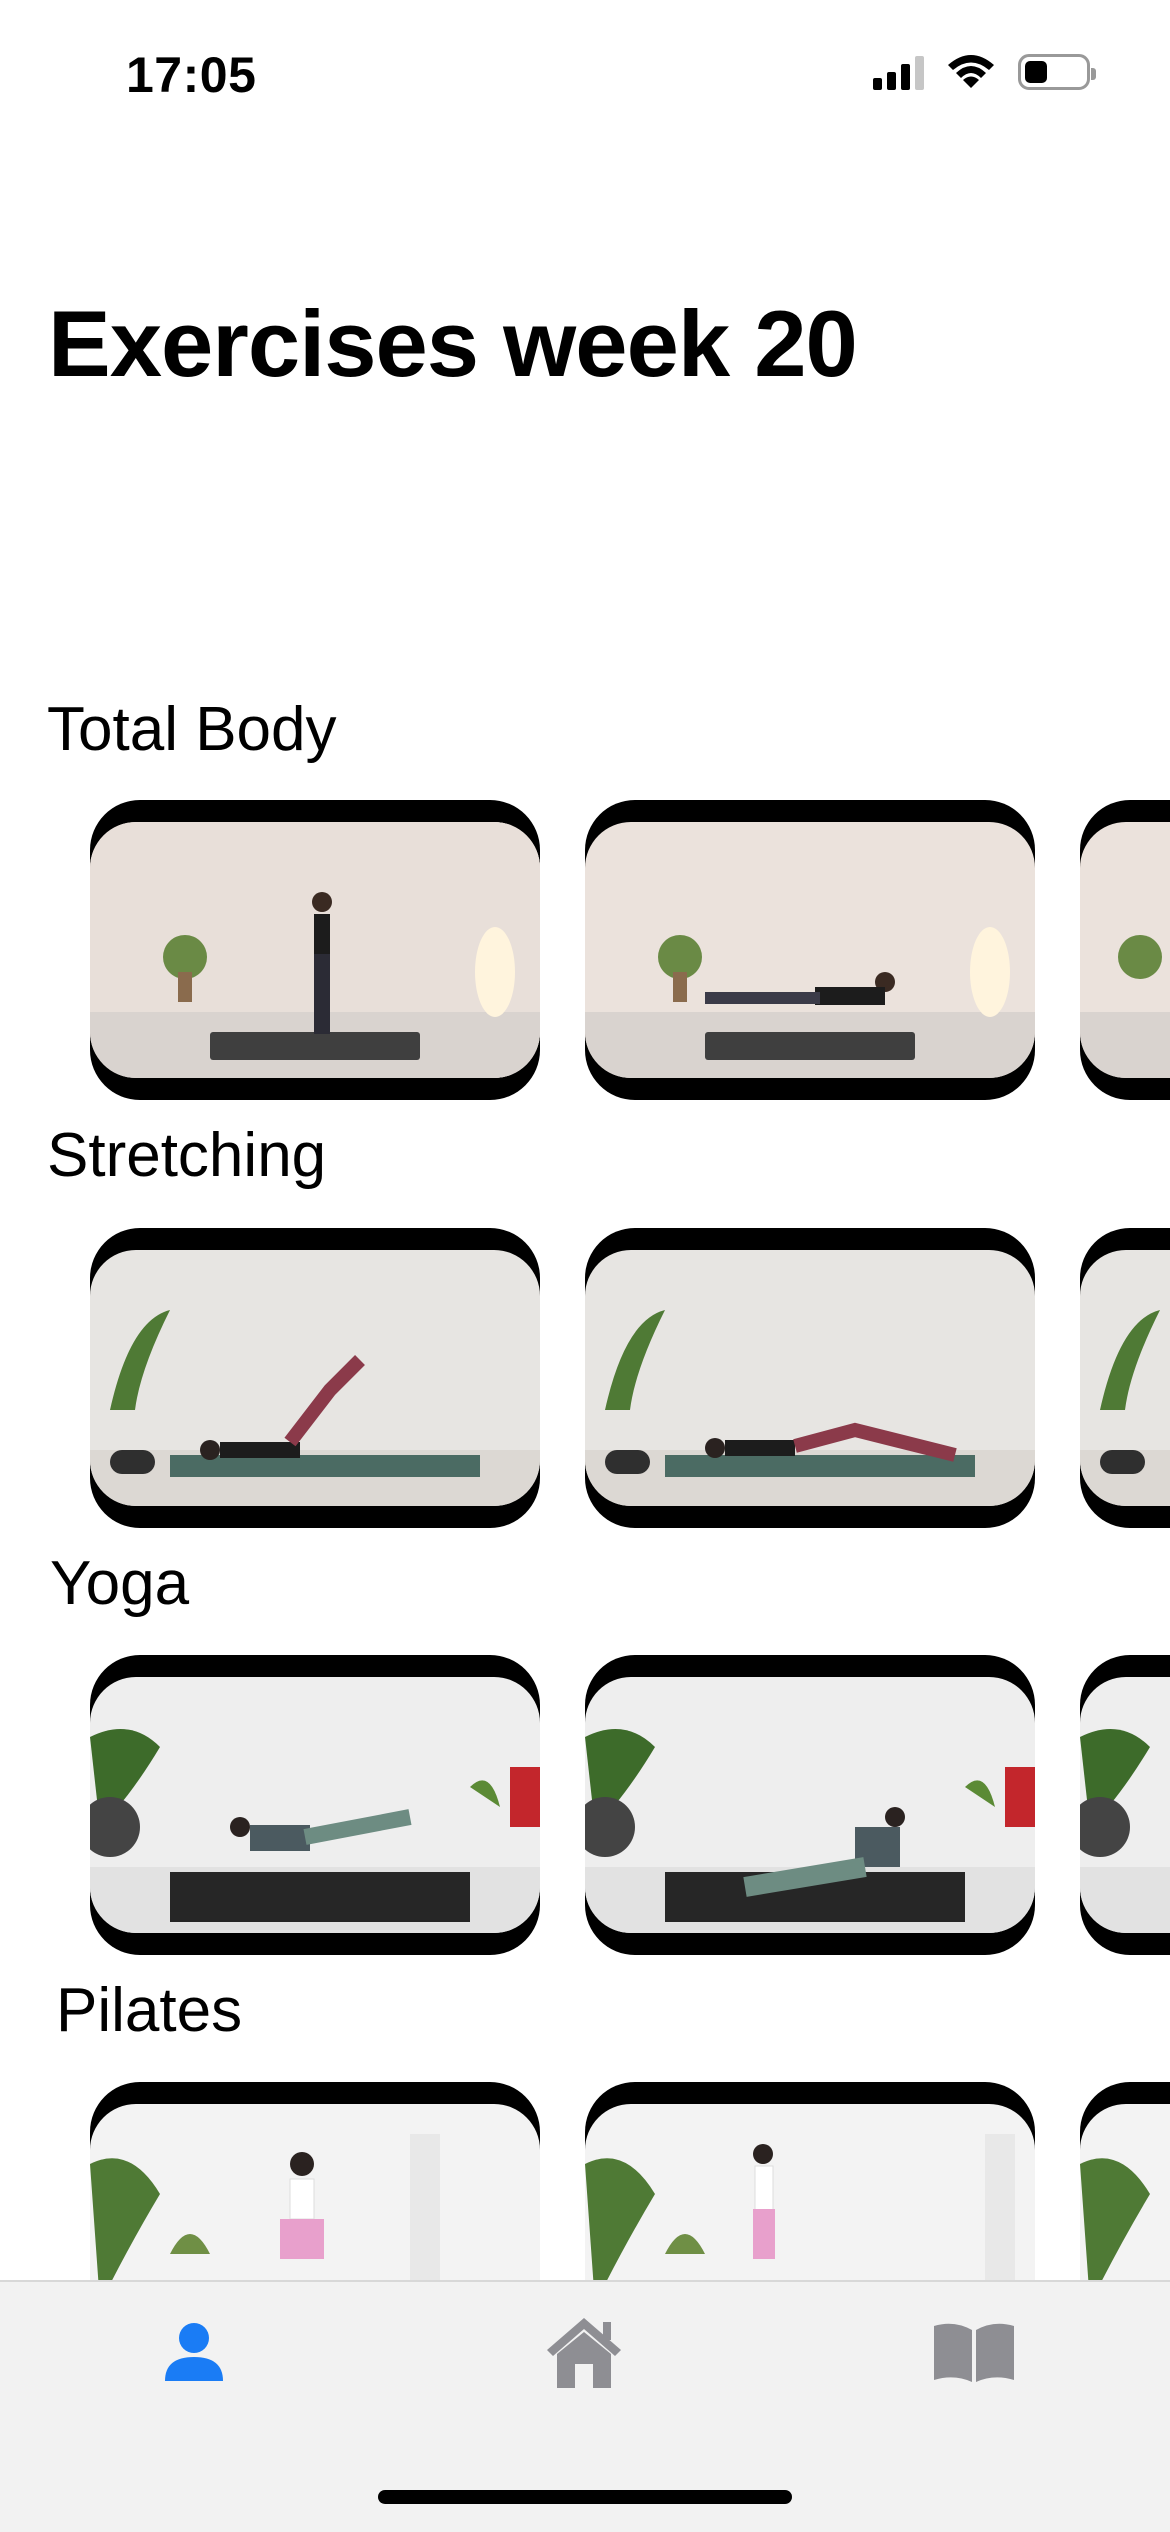 The width and height of the screenshot is (1170, 2532). Describe the element at coordinates (898, 72) in the screenshot. I see `cellular-signal-icon` at that location.